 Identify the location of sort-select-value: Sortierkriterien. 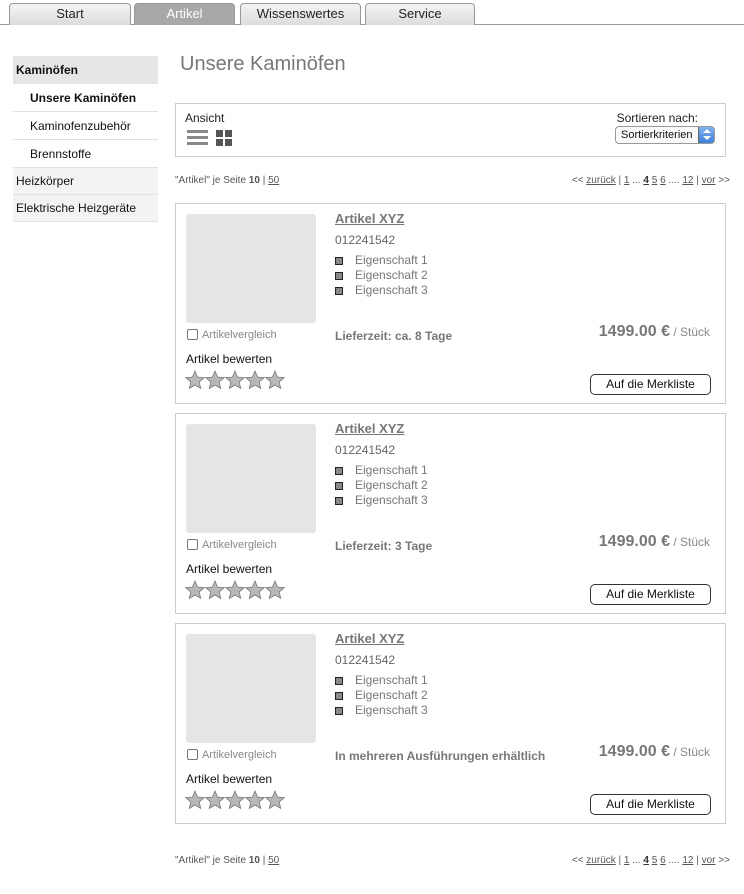
(657, 135).